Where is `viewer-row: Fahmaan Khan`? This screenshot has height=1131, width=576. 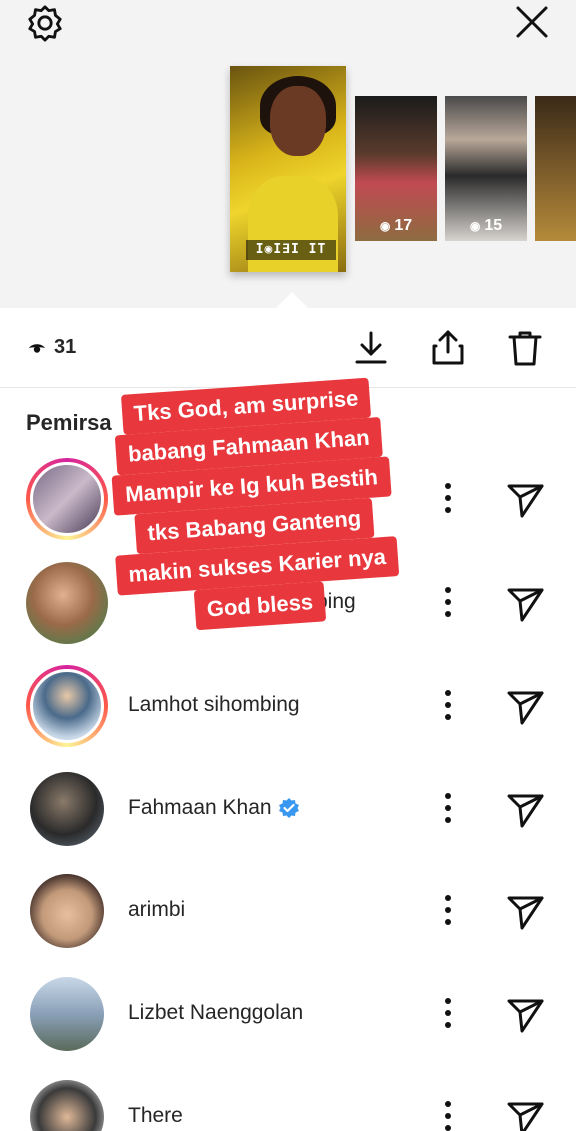 viewer-row: Fahmaan Khan is located at coordinates (288, 818).